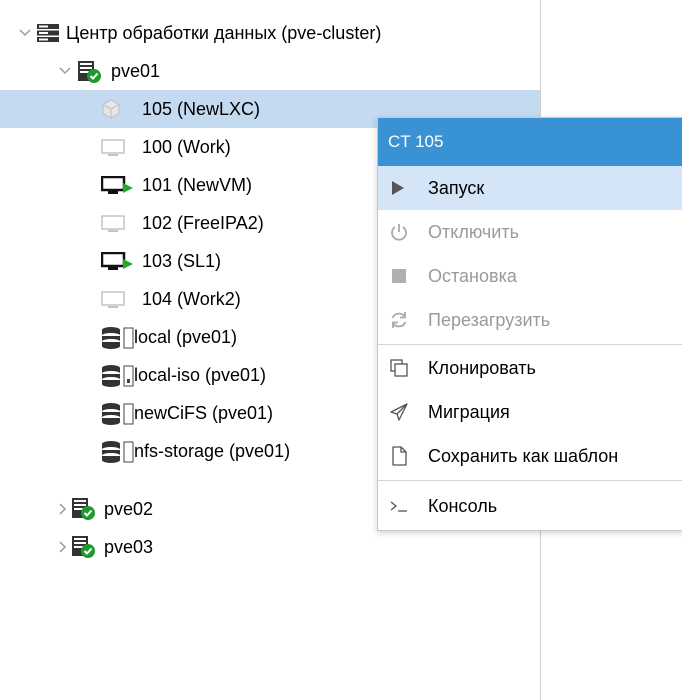 The width and height of the screenshot is (682, 700). Describe the element at coordinates (182, 261) in the screenshot. I see `tree-label: 103 (SL1)` at that location.